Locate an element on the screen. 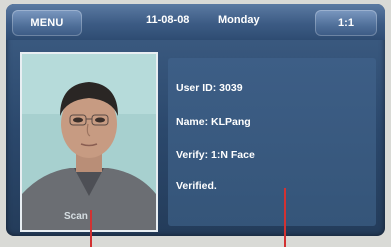 This screenshot has height=247, width=391. top-bar: MENU 11-08-08 Monday 1:1 is located at coordinates (195, 22).